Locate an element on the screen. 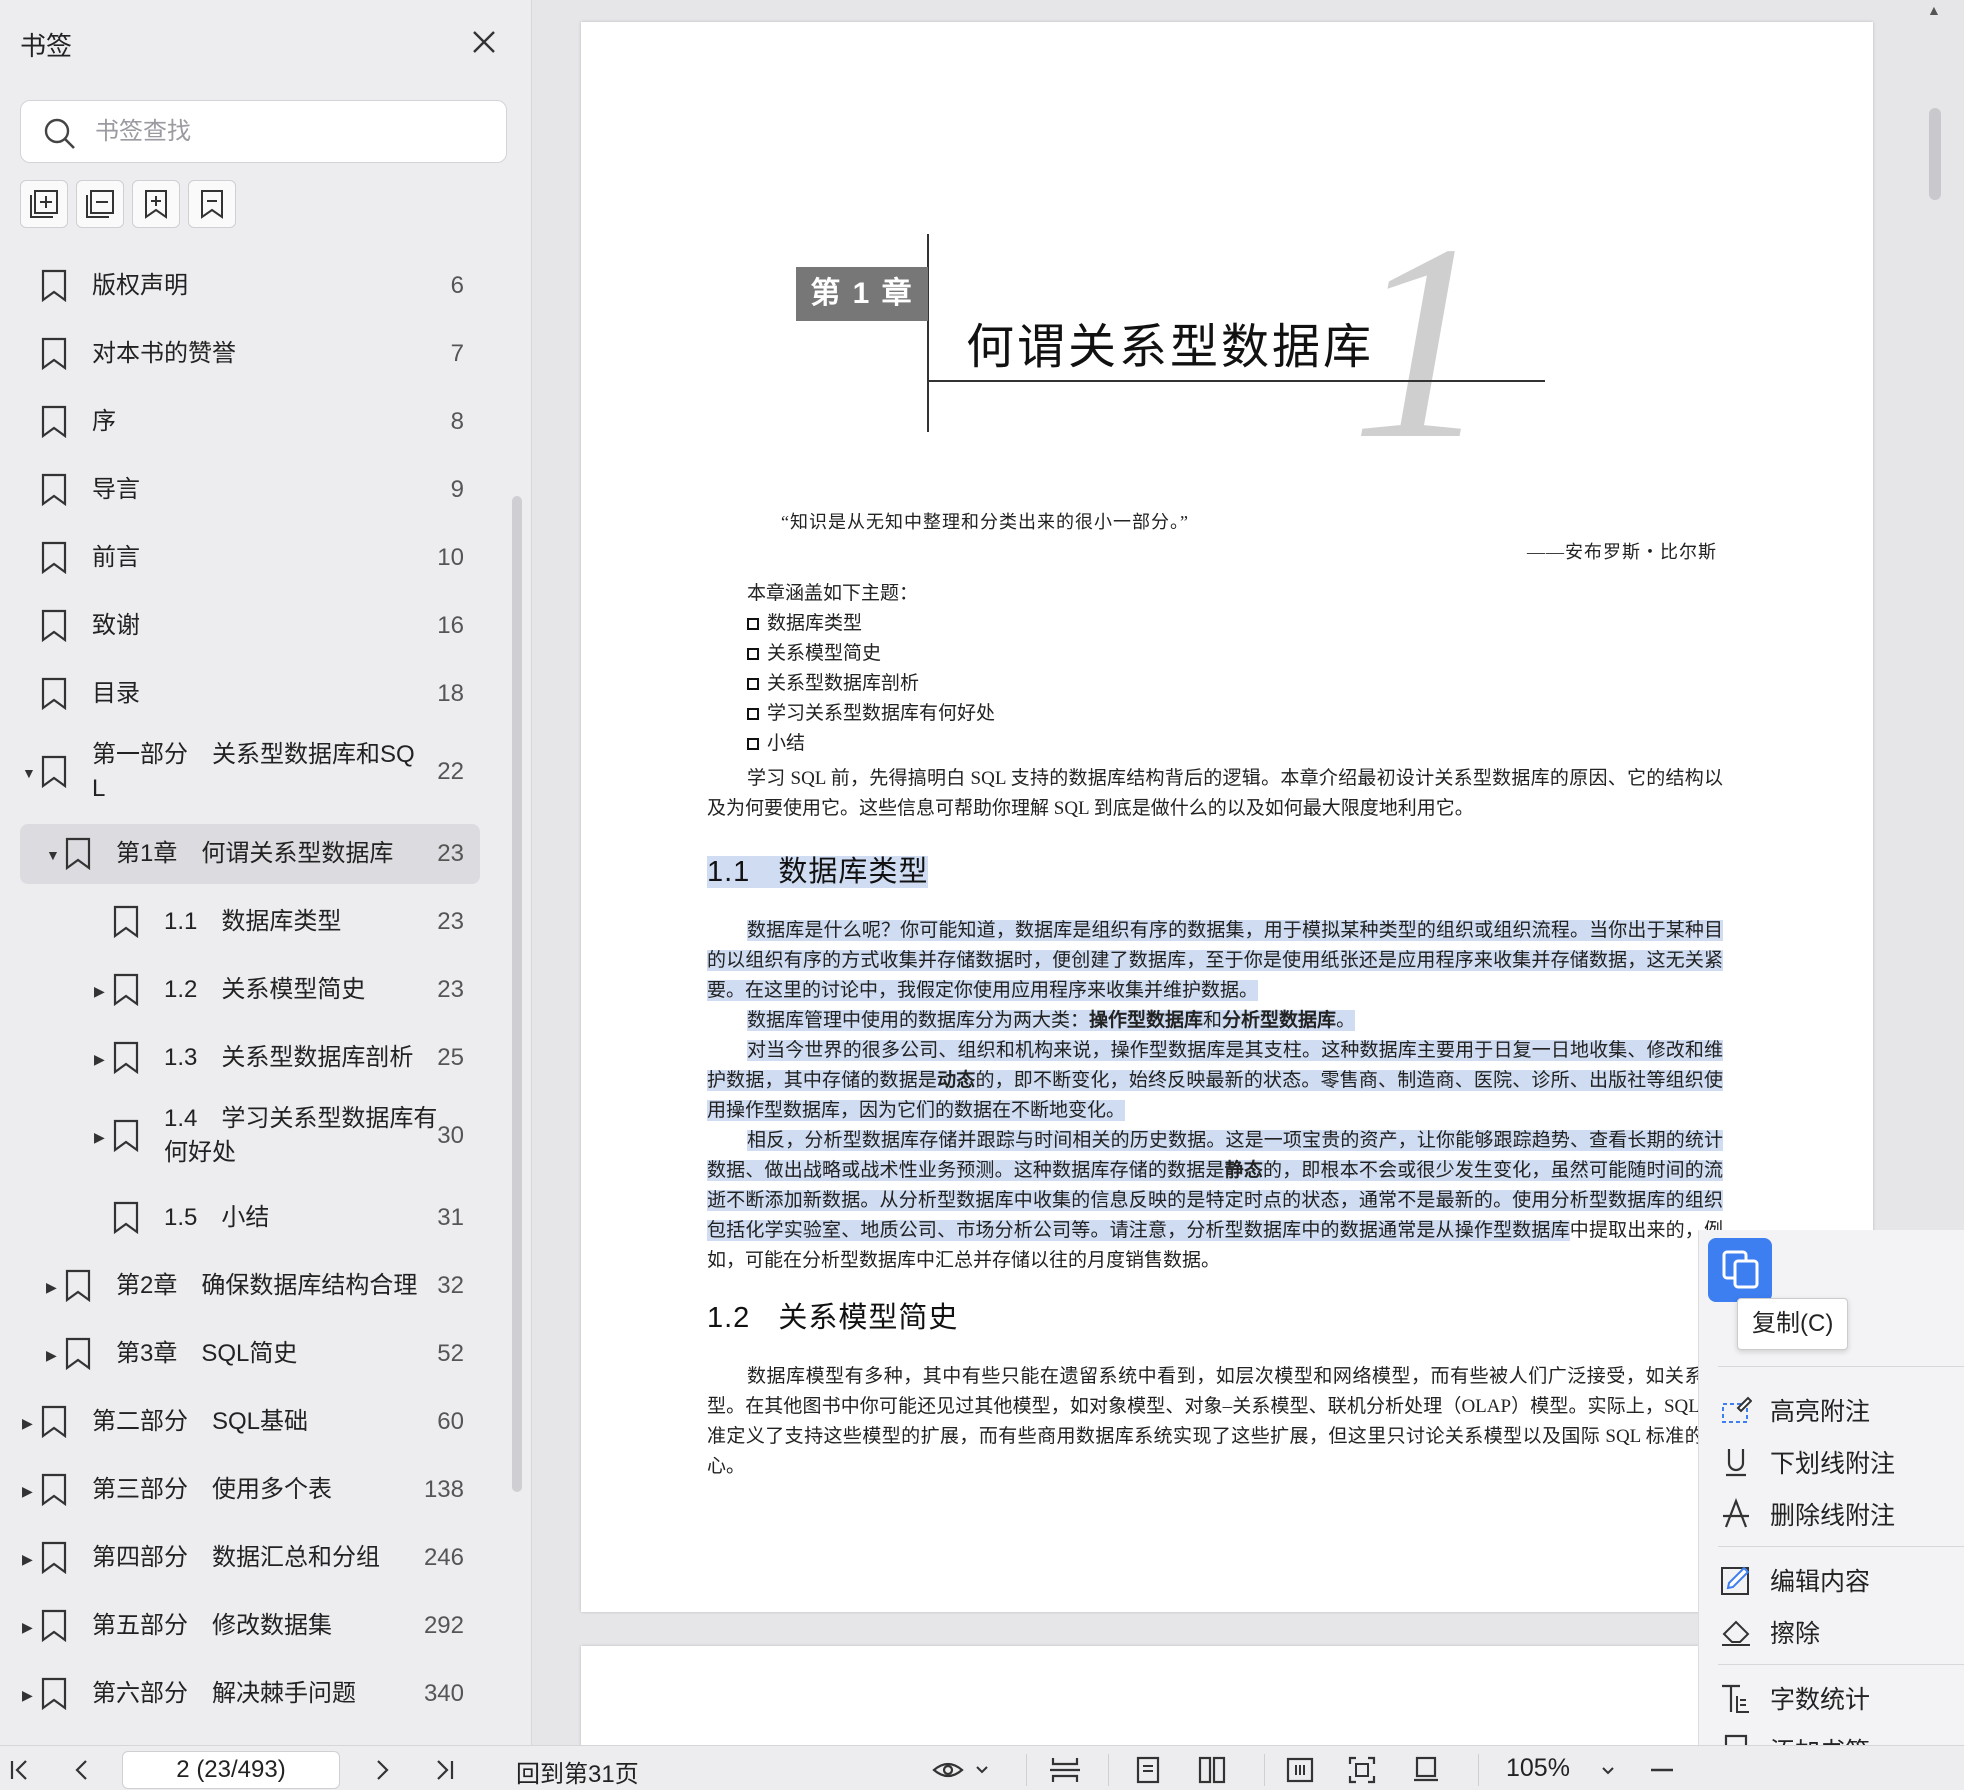 This screenshot has width=1964, height=1790. bookmark-remove-icon is located at coordinates (212, 204).